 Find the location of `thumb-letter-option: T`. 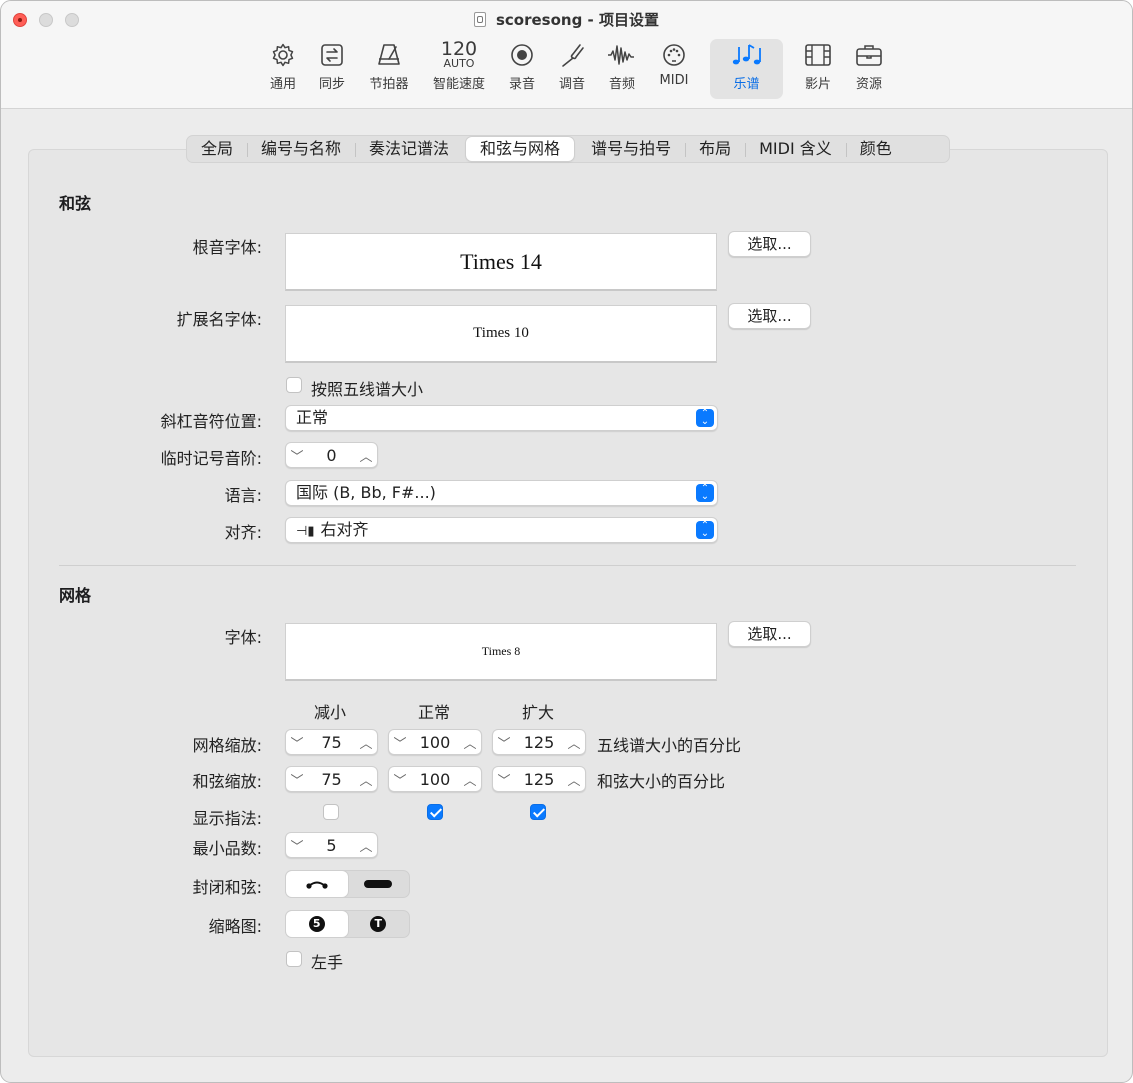

thumb-letter-option: T is located at coordinates (379, 924).